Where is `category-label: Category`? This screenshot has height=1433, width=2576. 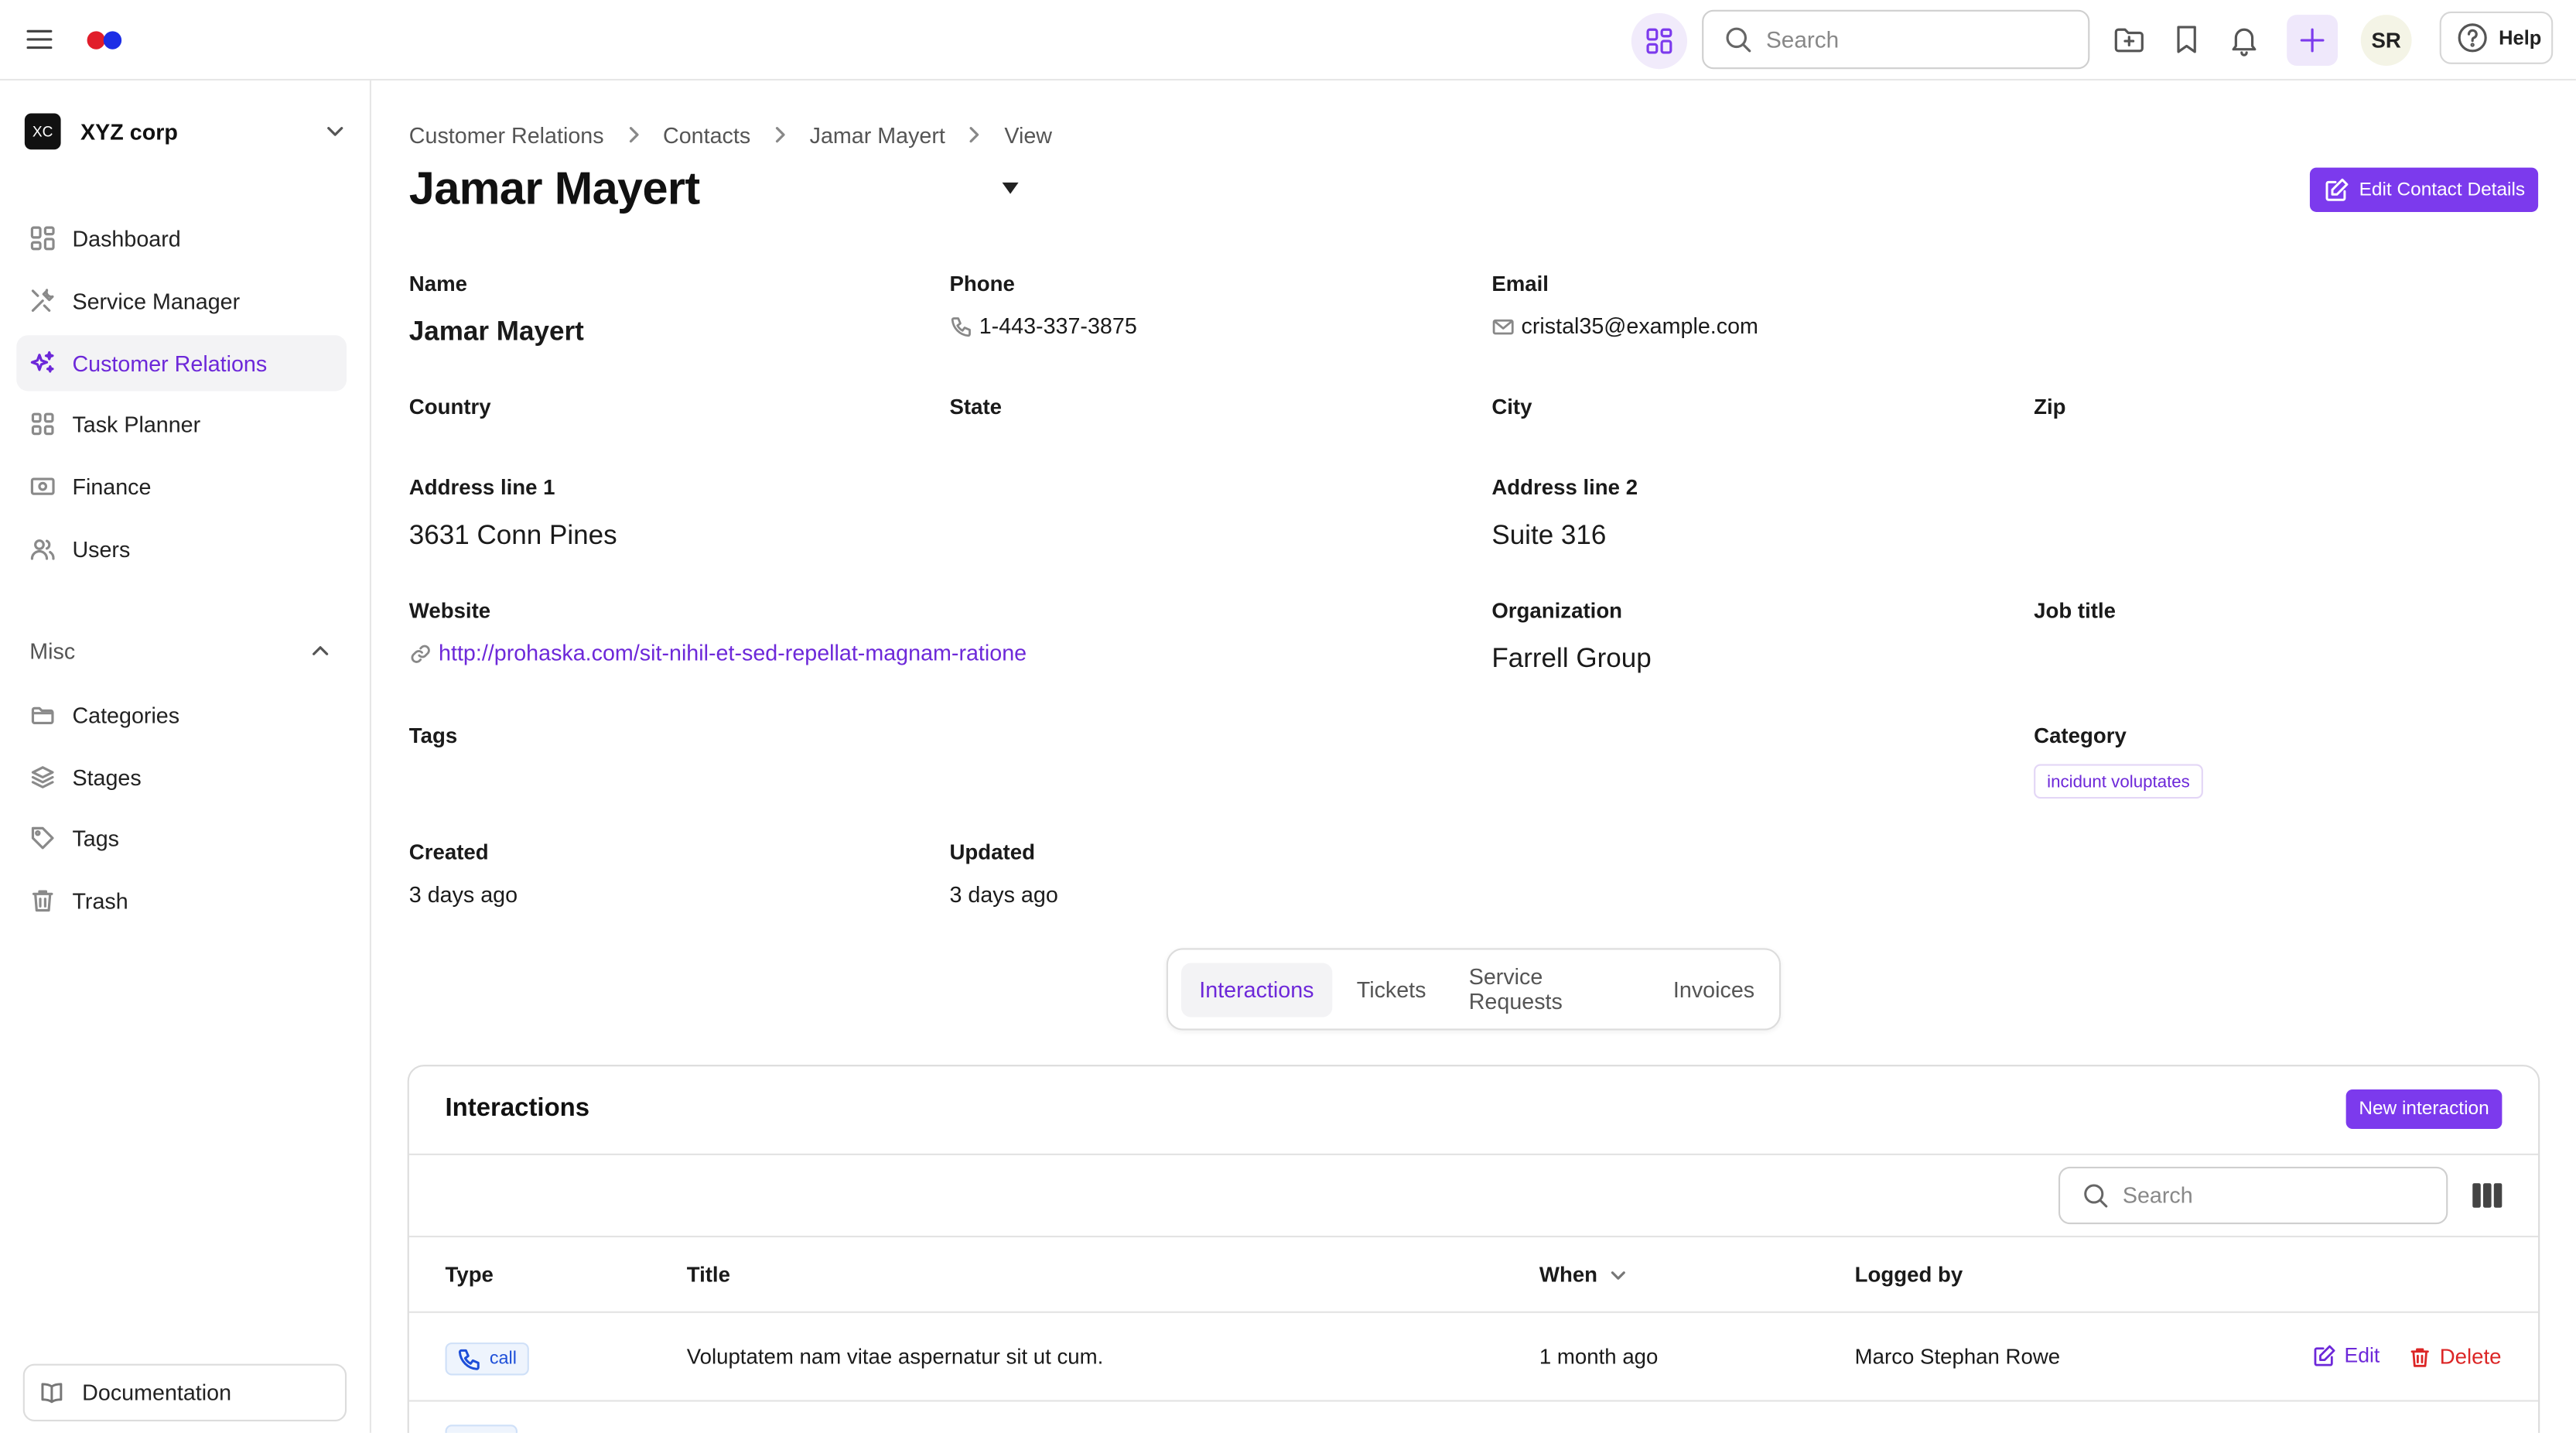 category-label: Category is located at coordinates (2080, 736).